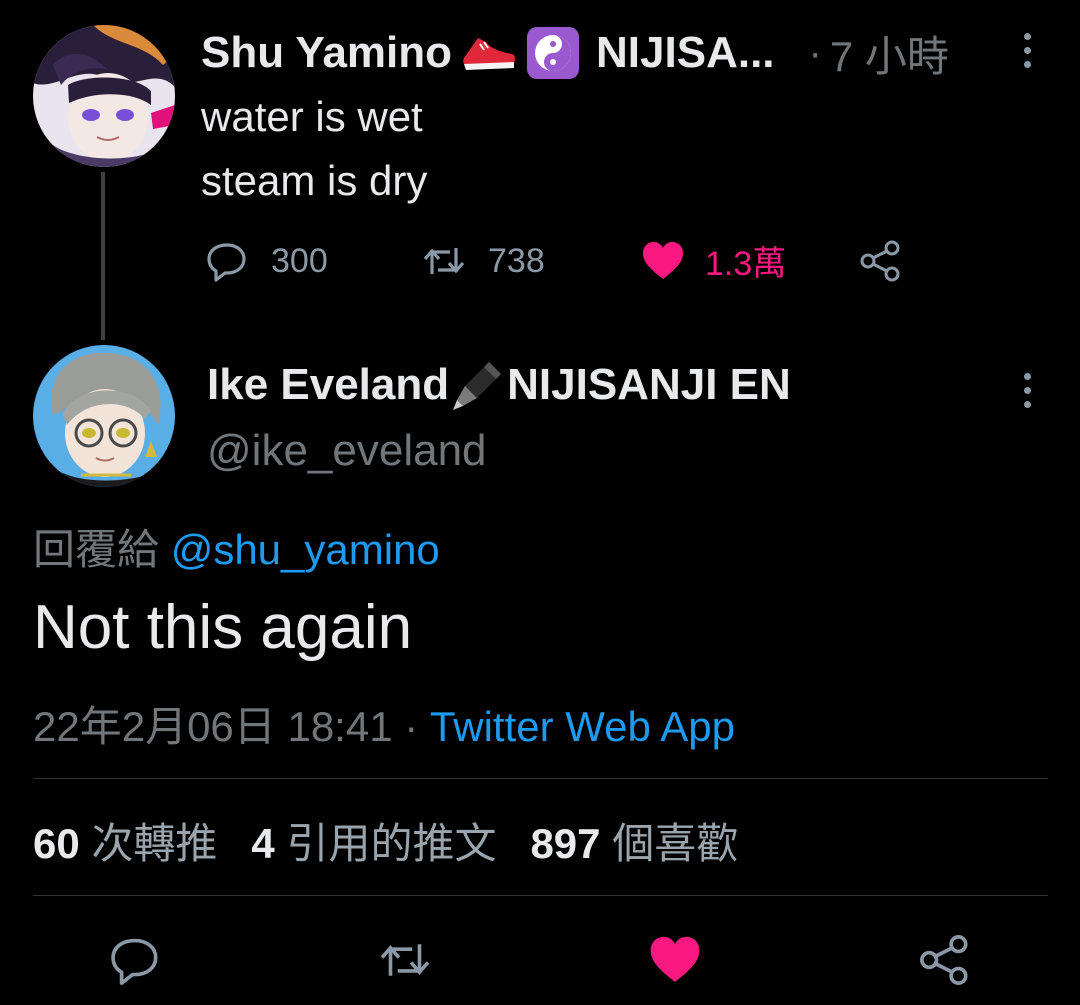 This screenshot has height=1005, width=1080. Describe the element at coordinates (478, 385) in the screenshot. I see `fountain-pen-emoji-icon` at that location.